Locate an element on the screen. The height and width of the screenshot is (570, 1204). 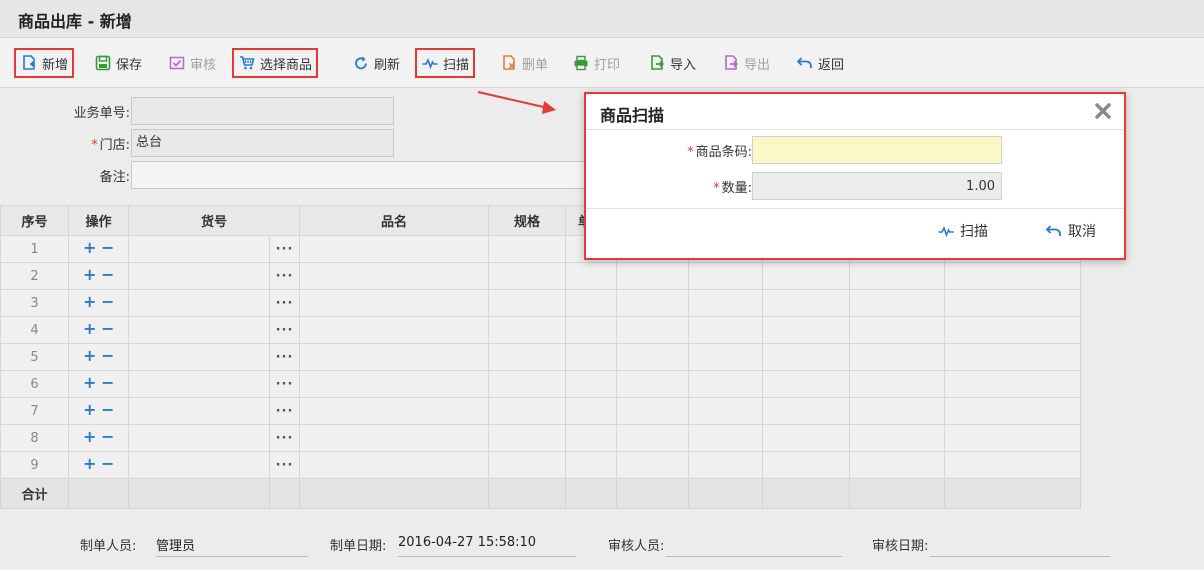
refresh-button: 刷新 is located at coordinates (376, 63).